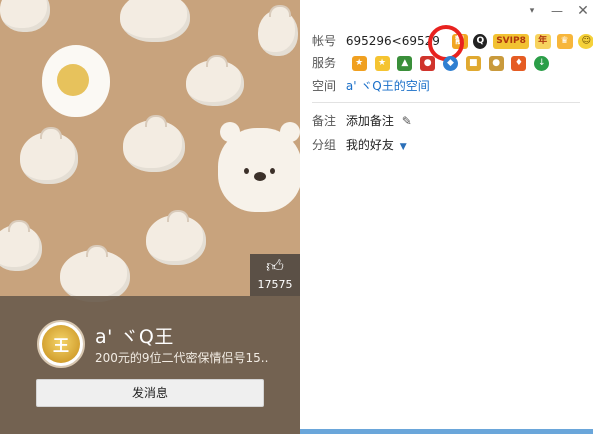 The width and height of the screenshot is (593, 434). What do you see at coordinates (370, 121) in the screenshot?
I see `add-remark-link: 添加备注` at bounding box center [370, 121].